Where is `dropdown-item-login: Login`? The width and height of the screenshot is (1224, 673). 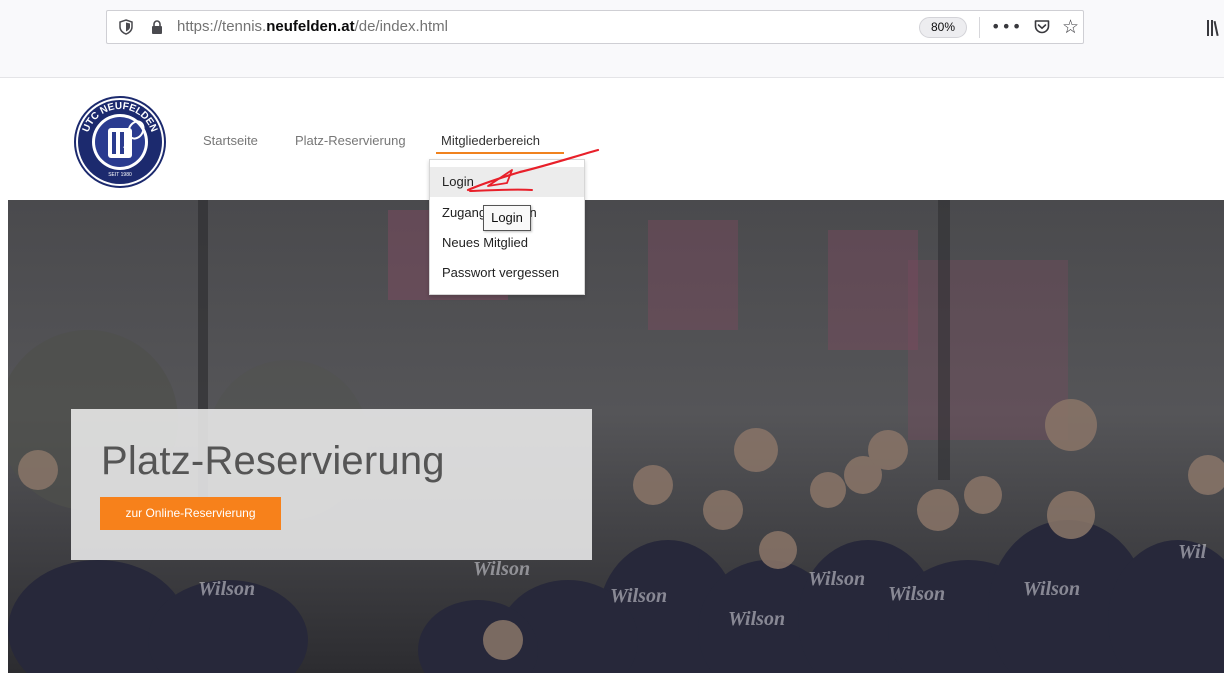 dropdown-item-login: Login is located at coordinates (507, 182).